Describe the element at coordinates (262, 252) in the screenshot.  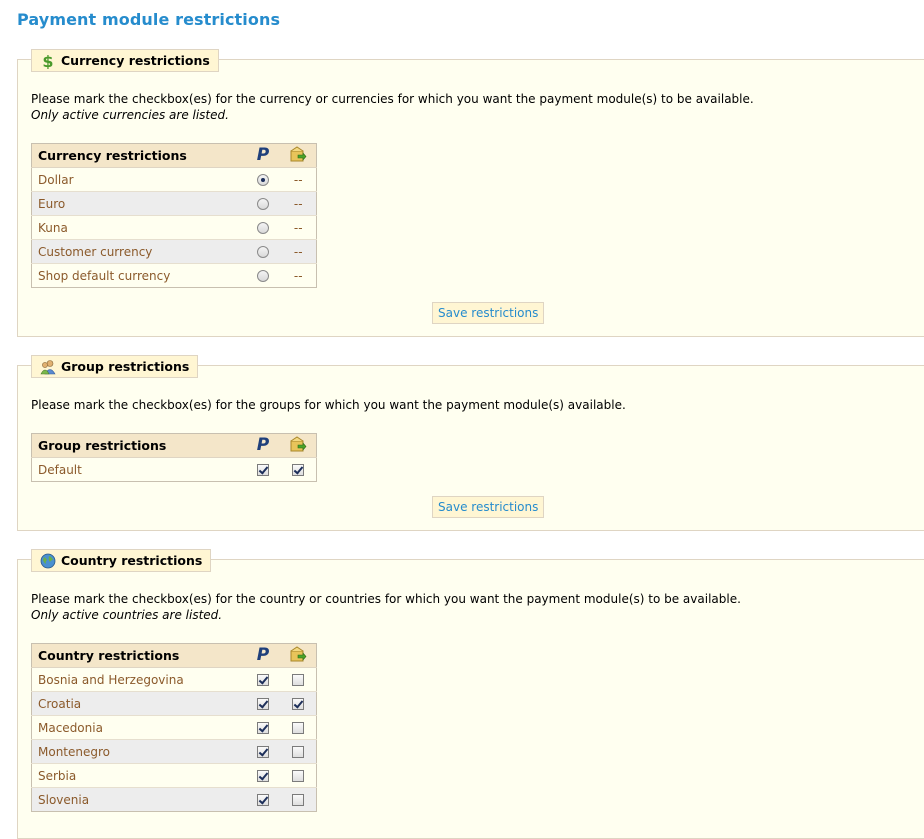
I see `currency-radio-customer` at that location.